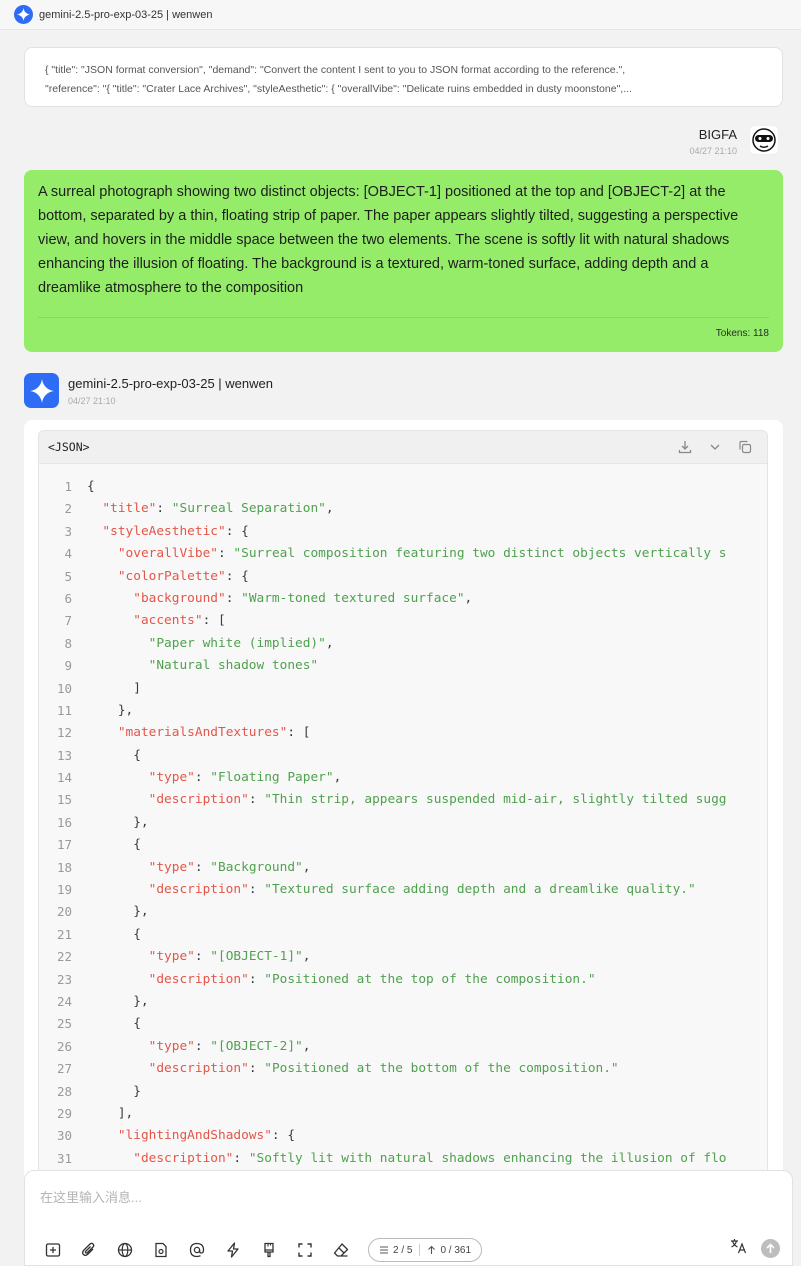  Describe the element at coordinates (299, 733) in the screenshot. I see `json-punct: : [` at that location.